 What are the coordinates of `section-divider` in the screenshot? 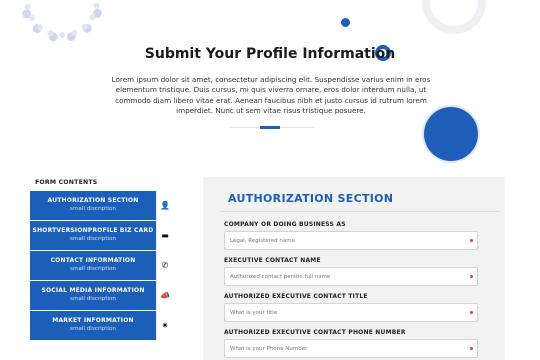 It's located at (360, 211).